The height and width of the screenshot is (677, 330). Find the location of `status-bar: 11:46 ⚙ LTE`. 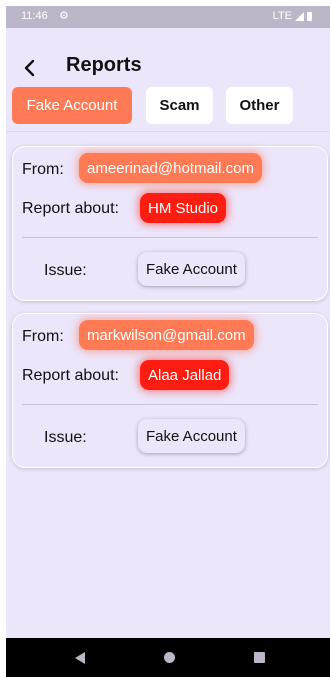

status-bar: 11:46 ⚙ LTE is located at coordinates (168, 17).